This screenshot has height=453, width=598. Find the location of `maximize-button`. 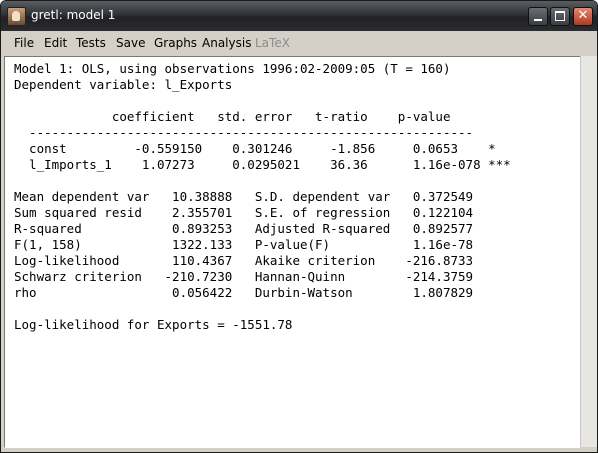

maximize-button is located at coordinates (560, 16).